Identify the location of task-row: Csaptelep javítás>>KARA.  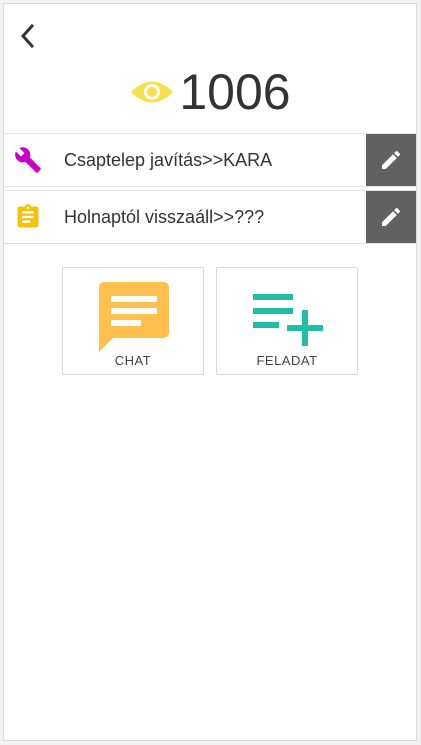
(210, 160).